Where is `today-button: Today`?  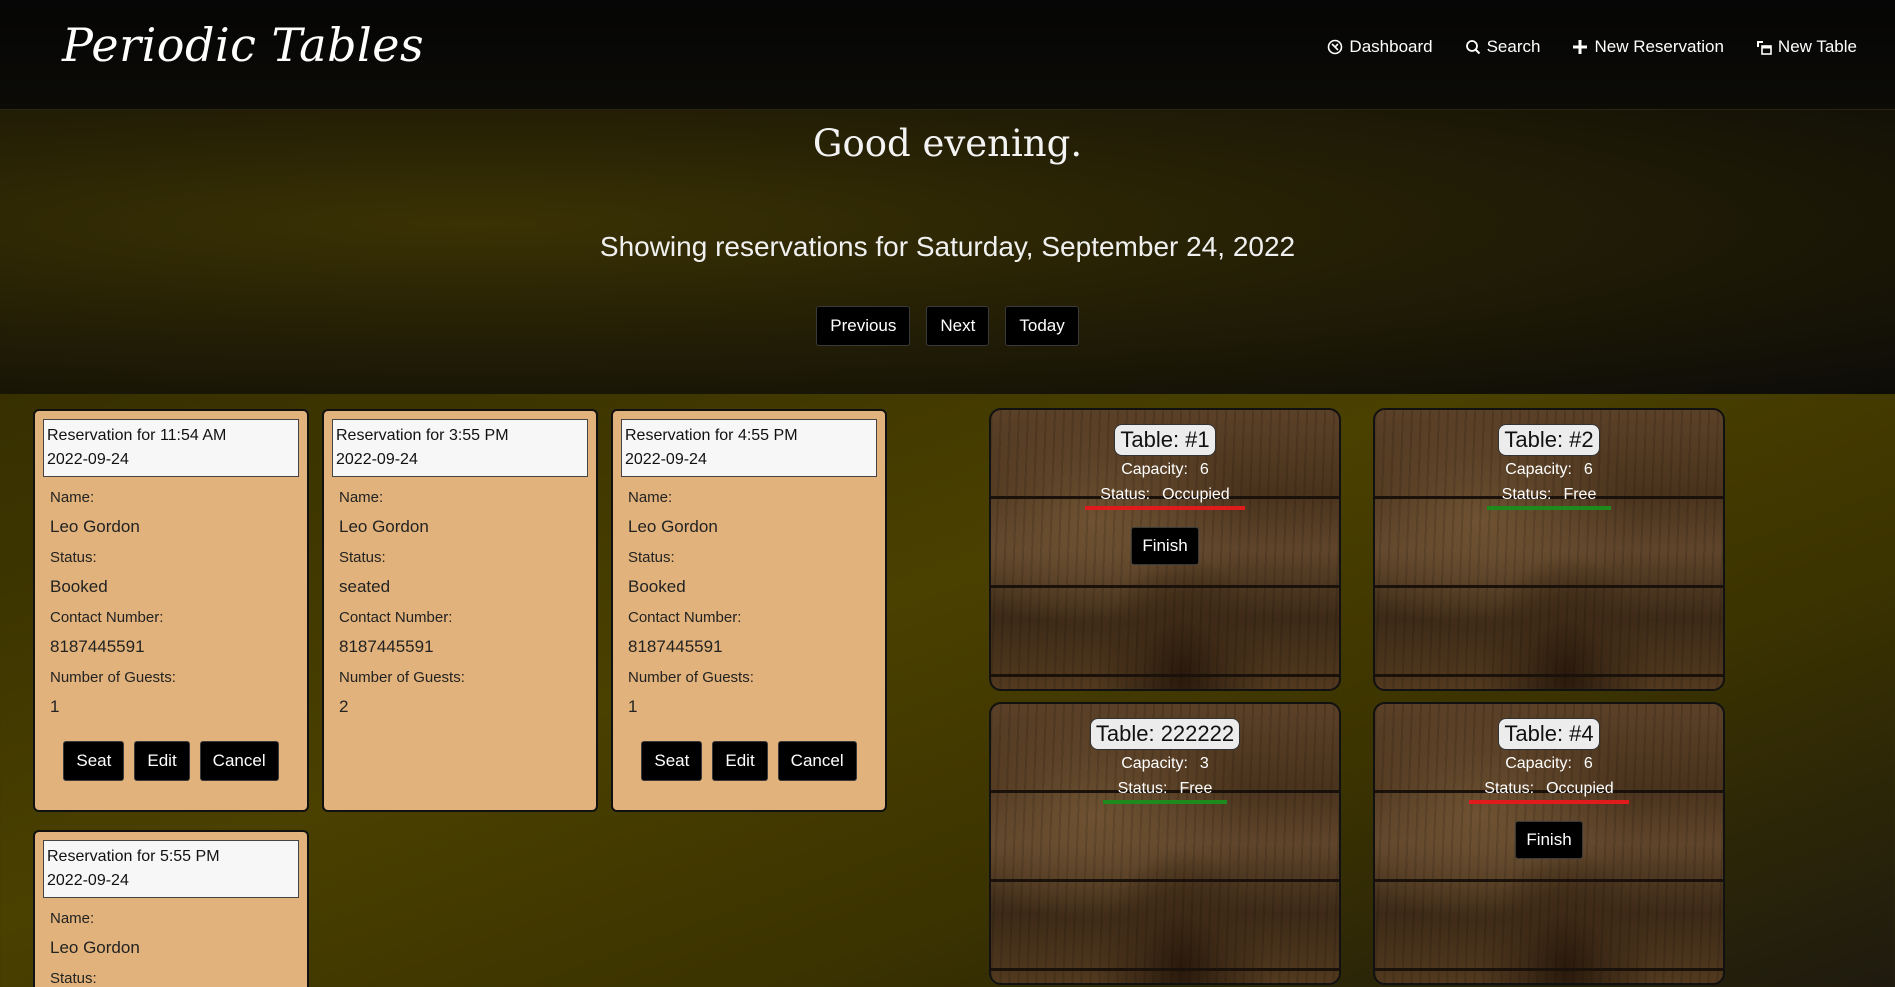 today-button: Today is located at coordinates (1042, 326).